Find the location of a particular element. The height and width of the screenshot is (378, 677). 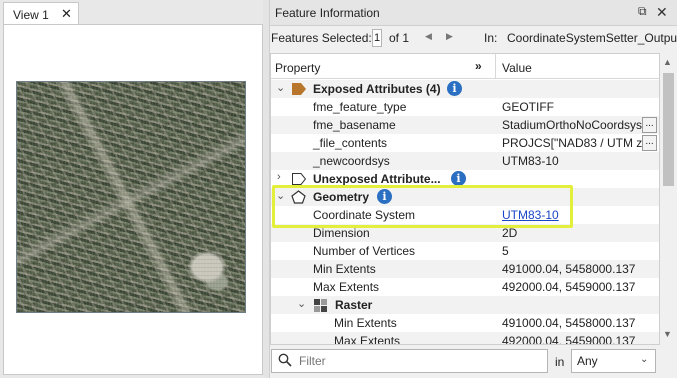

source-port-name: CoordinateSystemSetter_Output is located at coordinates (592, 38).